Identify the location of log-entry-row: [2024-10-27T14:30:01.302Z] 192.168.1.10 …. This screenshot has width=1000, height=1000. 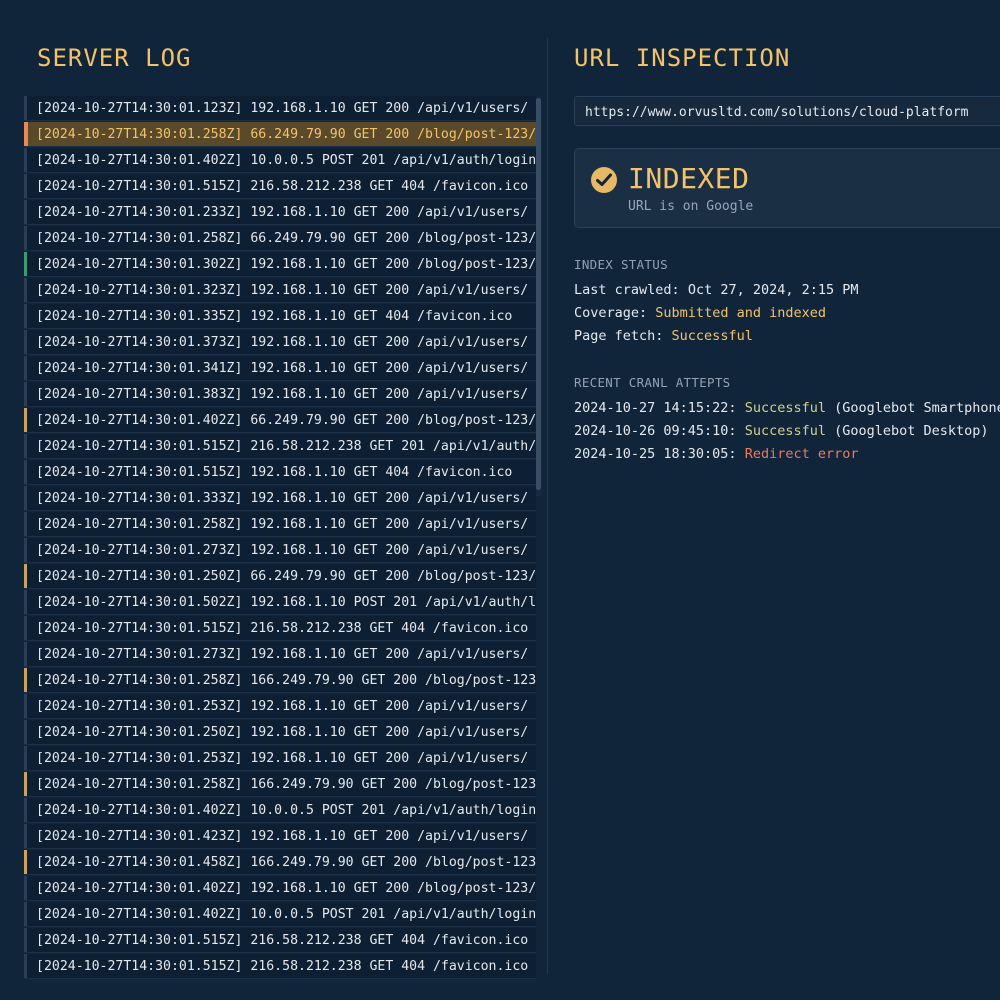
(280, 264).